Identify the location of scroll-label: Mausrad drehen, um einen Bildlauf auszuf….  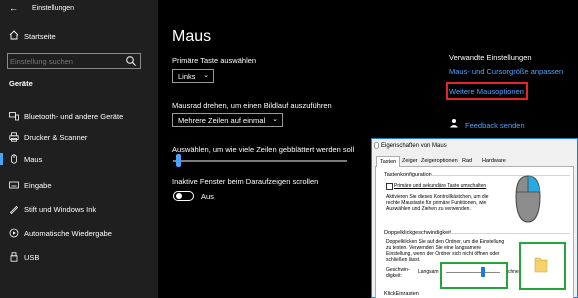
(252, 105).